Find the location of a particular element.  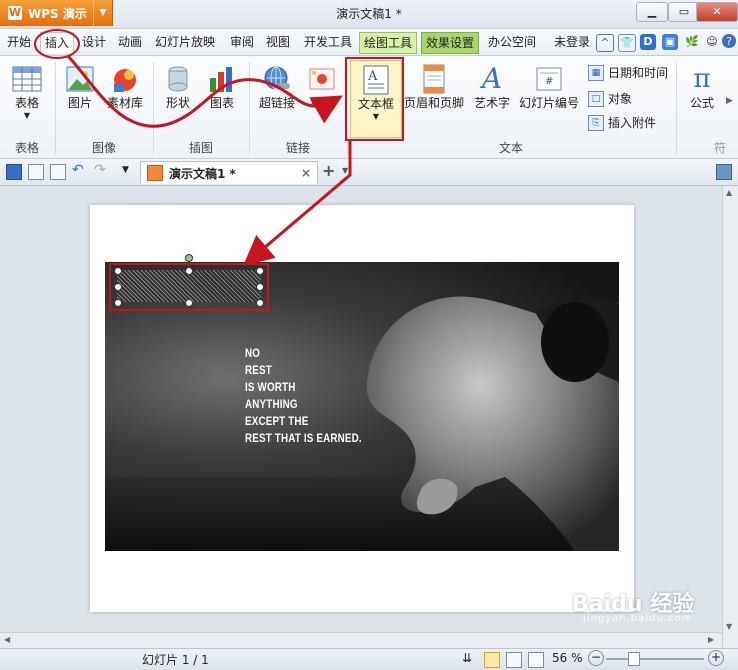

zoom-slider is located at coordinates (655, 659).